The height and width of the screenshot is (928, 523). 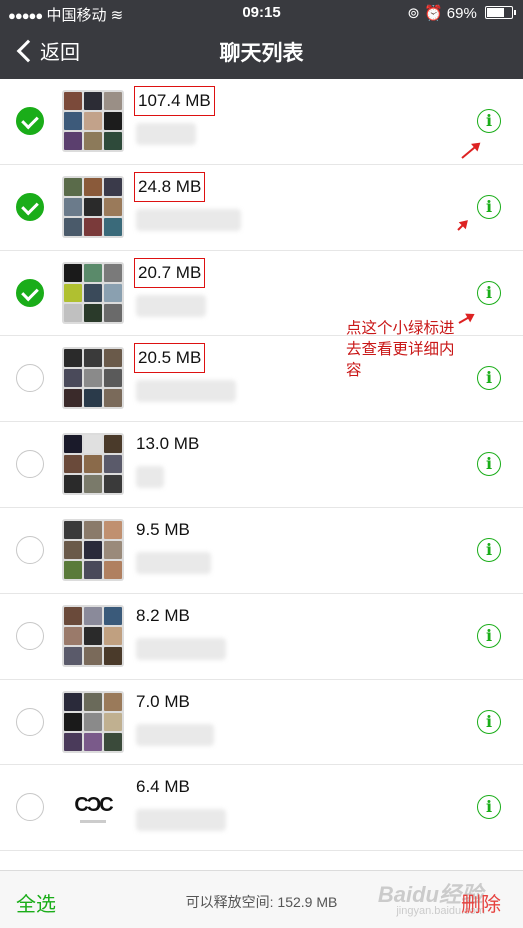 What do you see at coordinates (481, 902) in the screenshot?
I see `delete-button: 删除` at bounding box center [481, 902].